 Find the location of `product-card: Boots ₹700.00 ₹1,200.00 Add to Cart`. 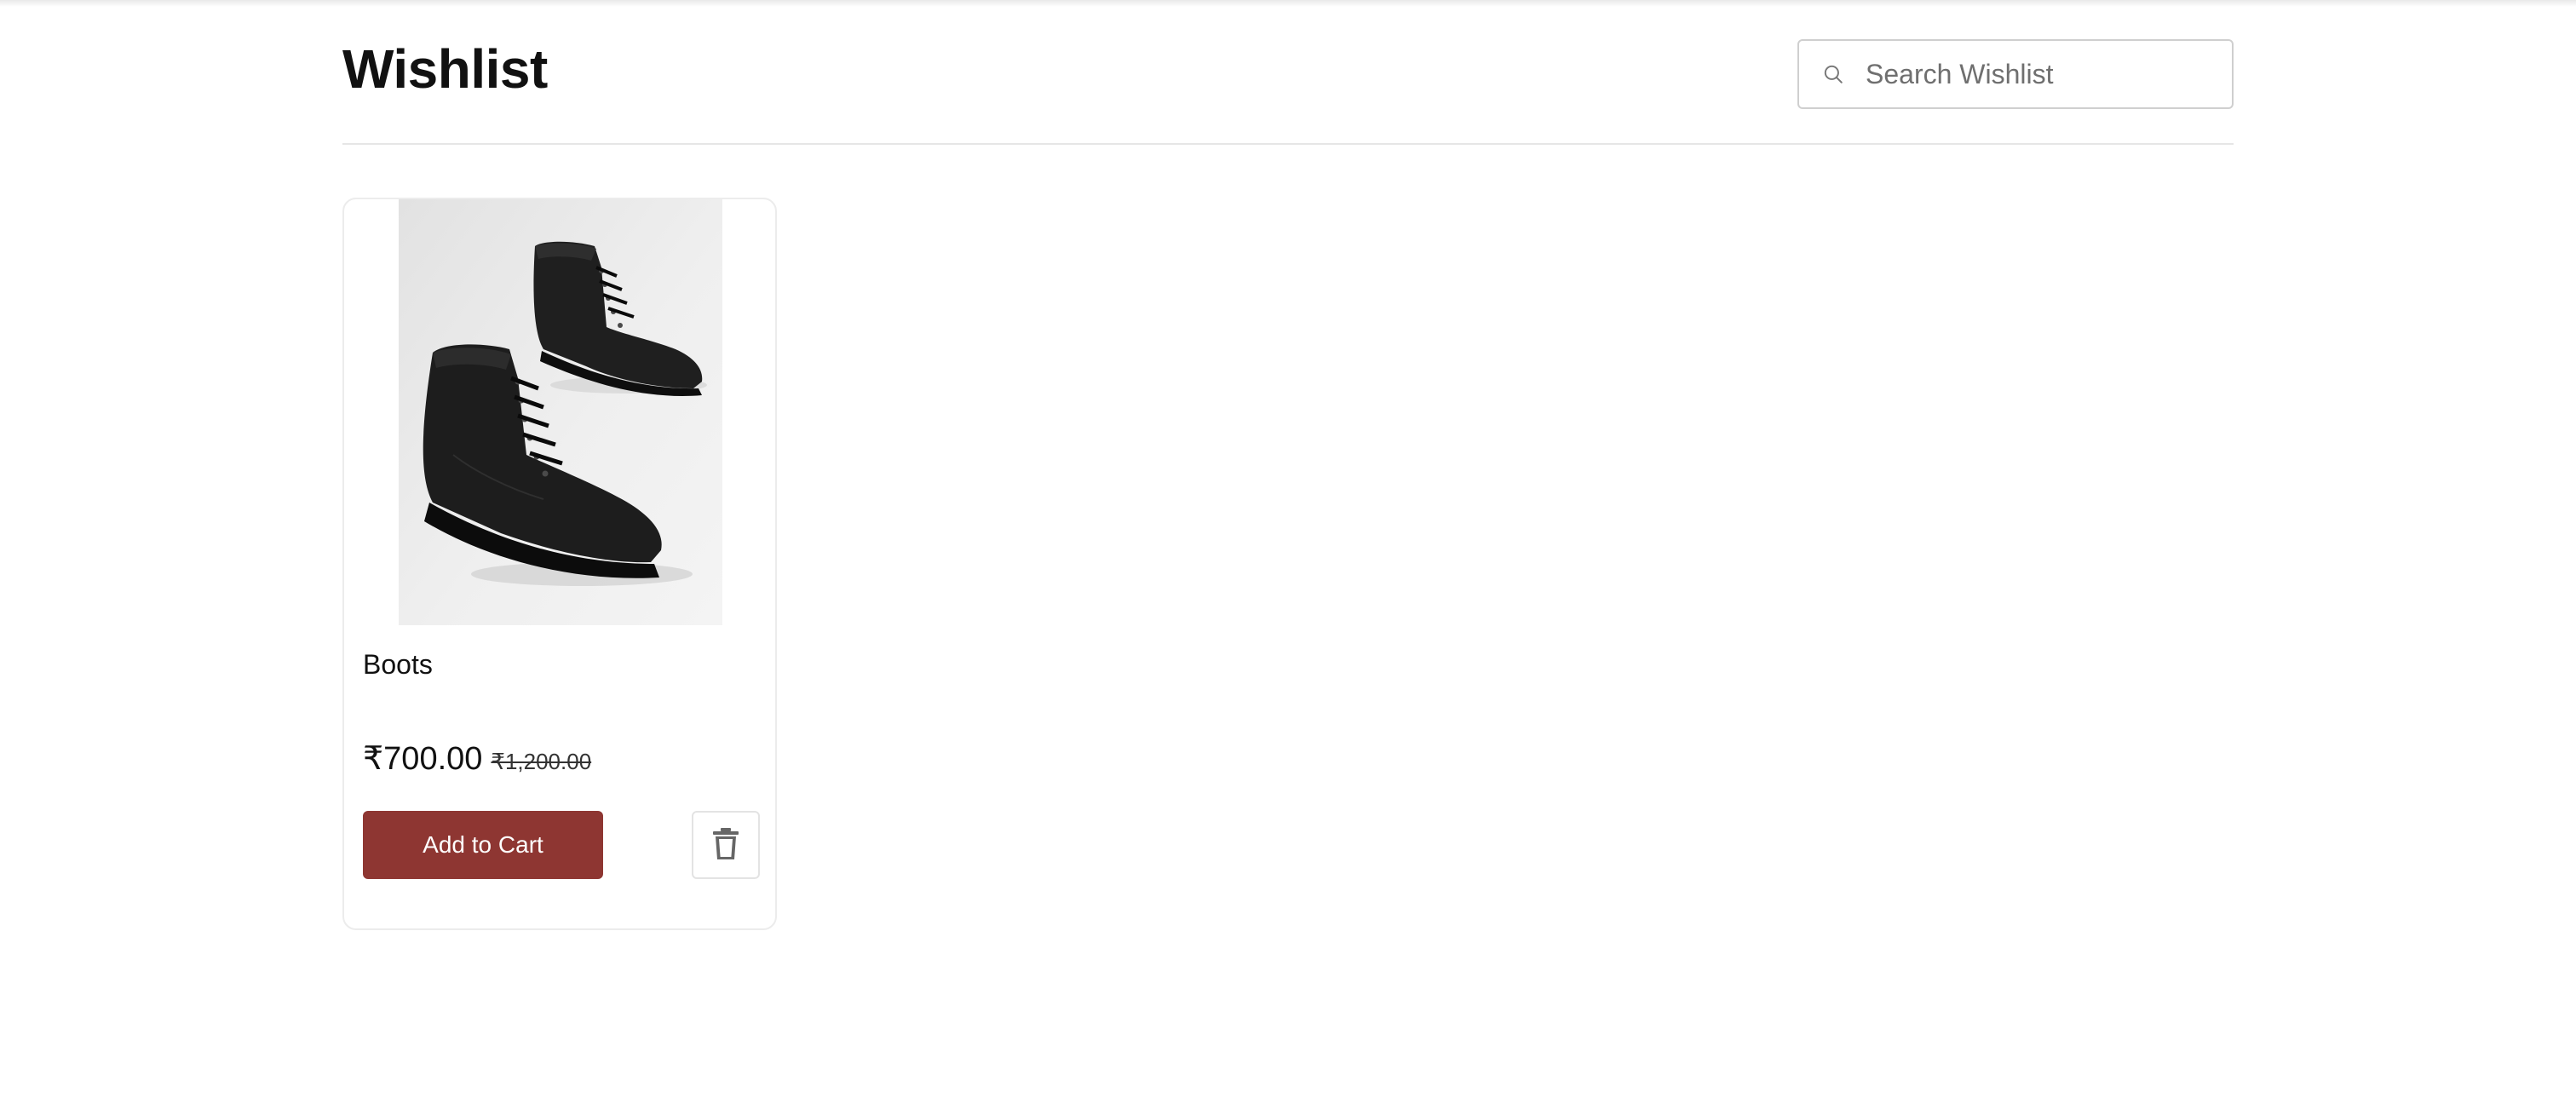

product-card: Boots ₹700.00 ₹1,200.00 Add to Cart is located at coordinates (559, 564).